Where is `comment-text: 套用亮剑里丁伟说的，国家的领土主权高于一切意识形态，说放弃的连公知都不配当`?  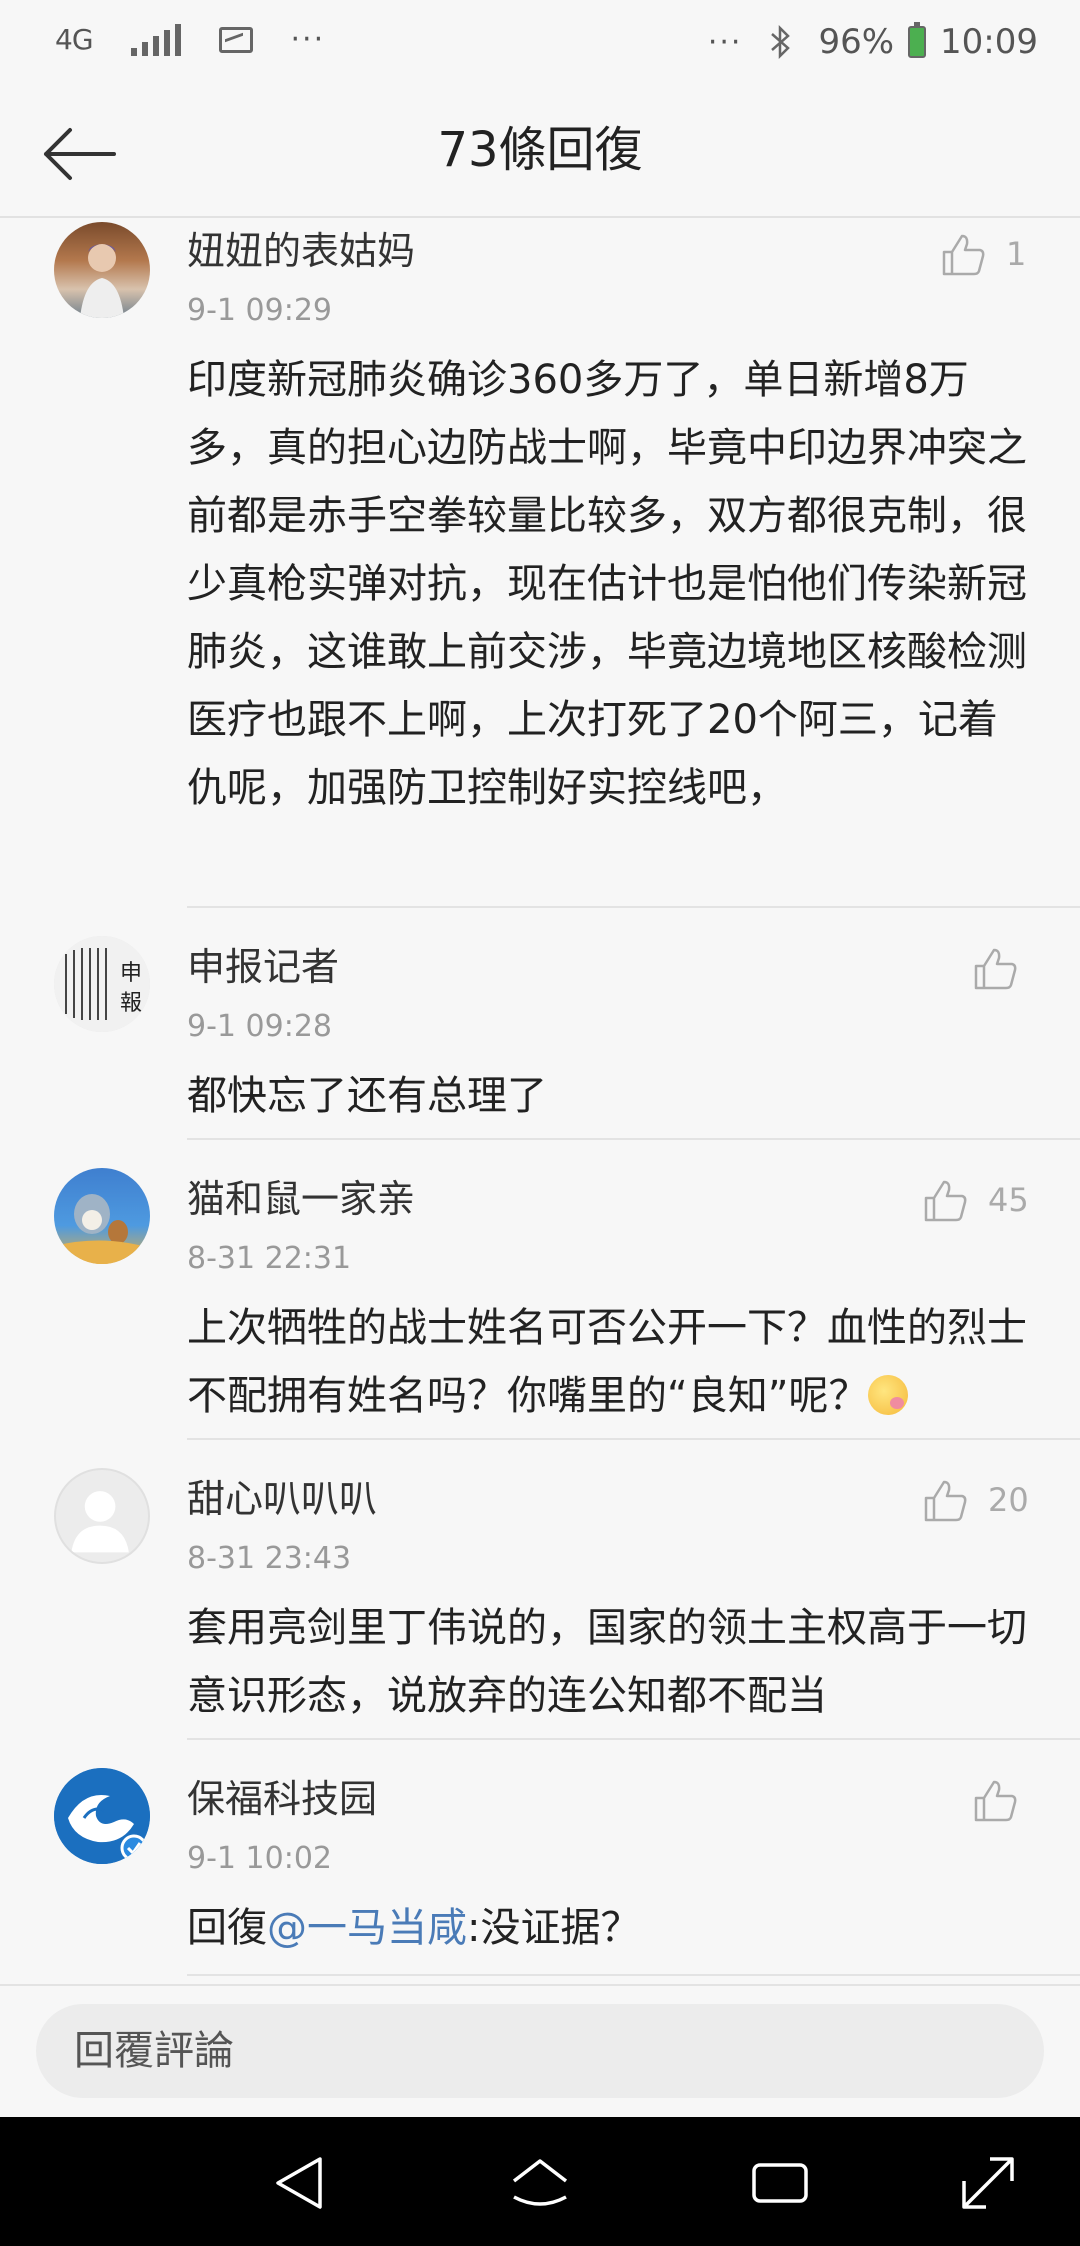 comment-text: 套用亮剑里丁伟说的，国家的领土主权高于一切意识形态，说放弃的连公知都不配当 is located at coordinates (607, 1662).